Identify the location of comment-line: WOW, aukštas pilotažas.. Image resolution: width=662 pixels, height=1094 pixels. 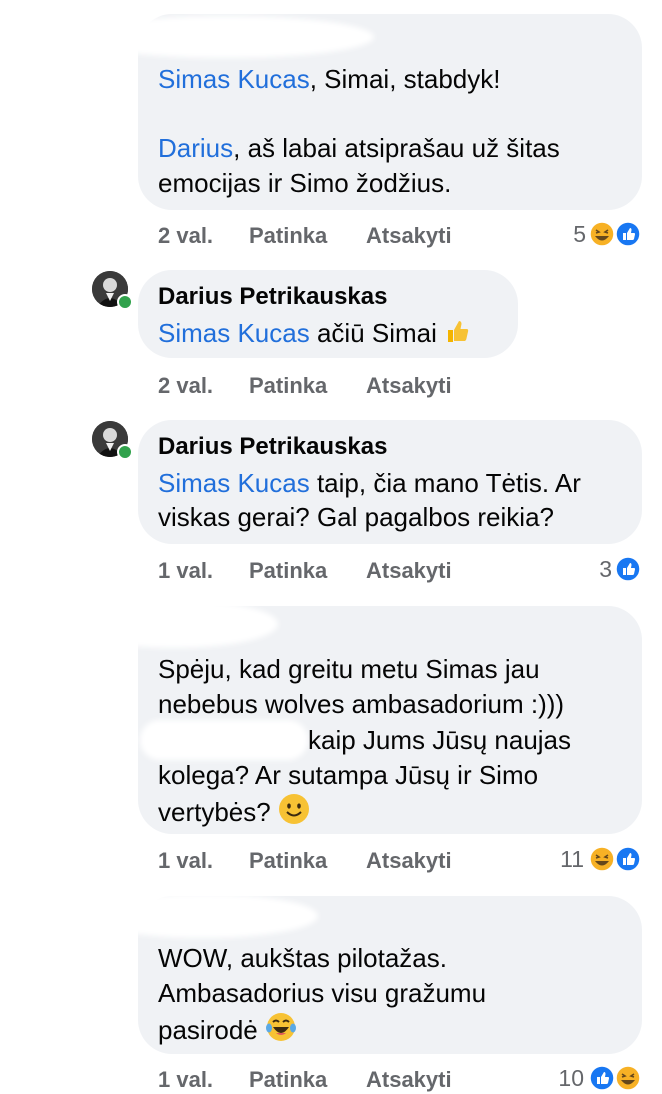
(302, 958).